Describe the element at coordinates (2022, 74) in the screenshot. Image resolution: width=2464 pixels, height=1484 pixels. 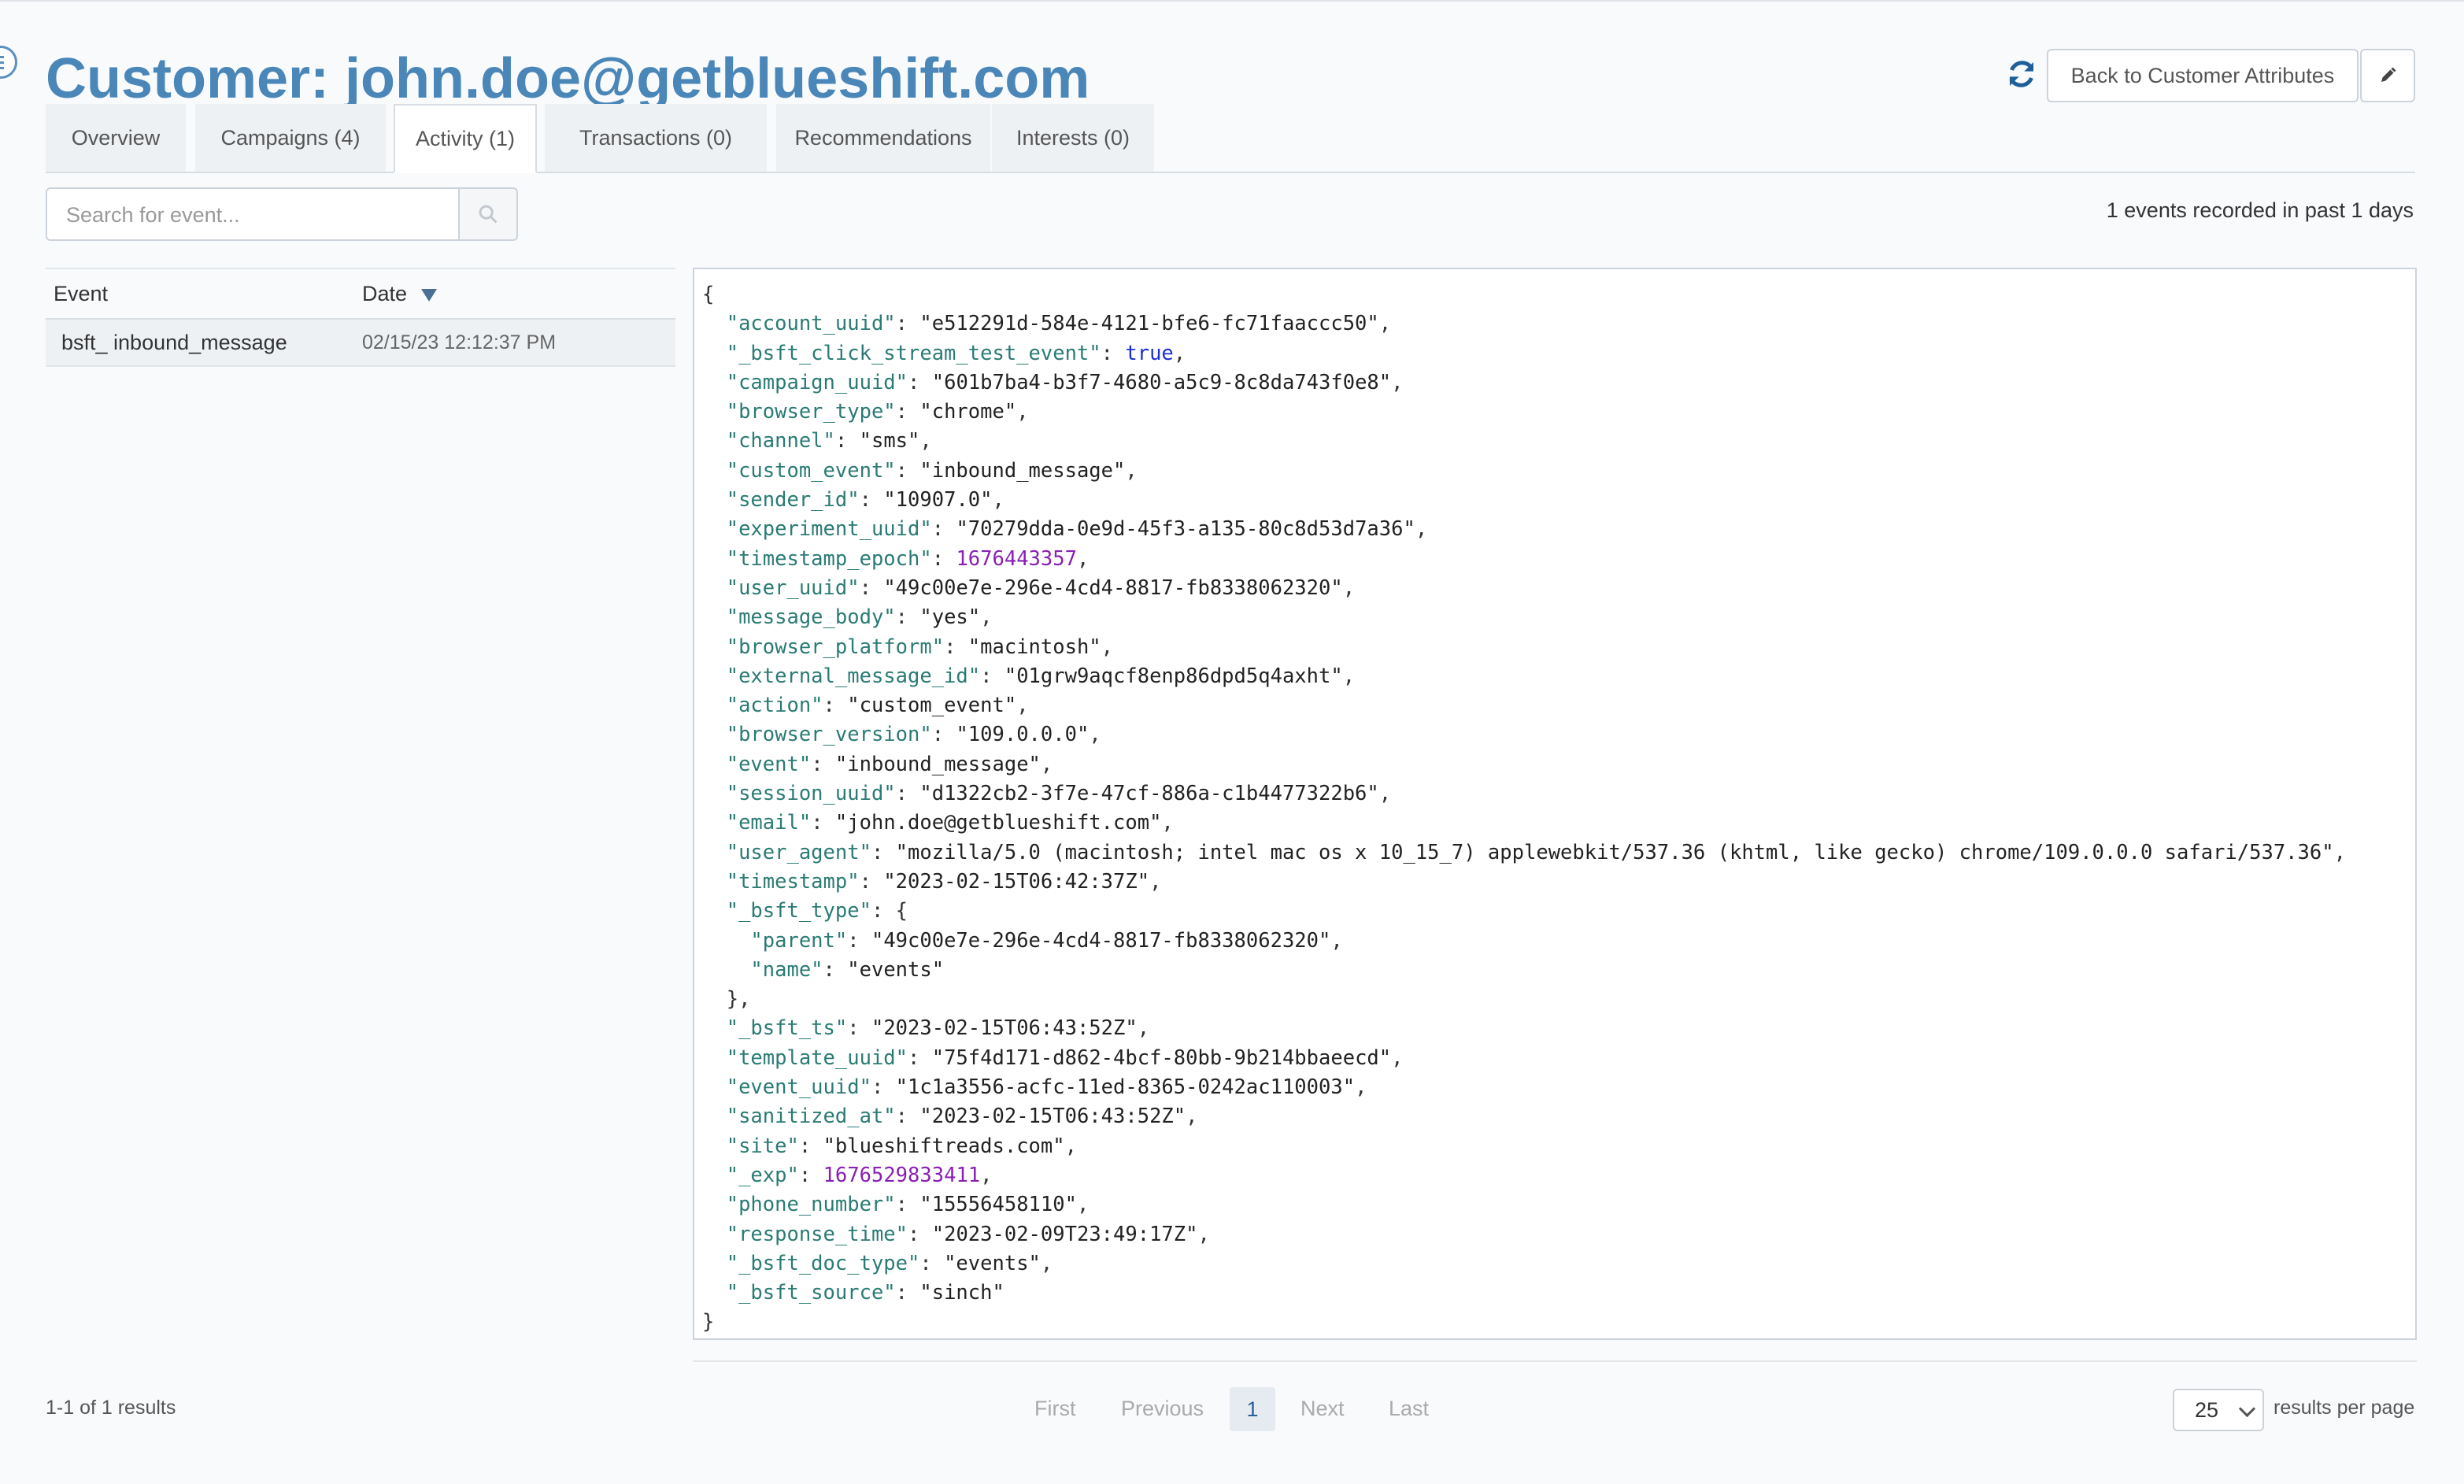
I see `refresh-icon` at that location.